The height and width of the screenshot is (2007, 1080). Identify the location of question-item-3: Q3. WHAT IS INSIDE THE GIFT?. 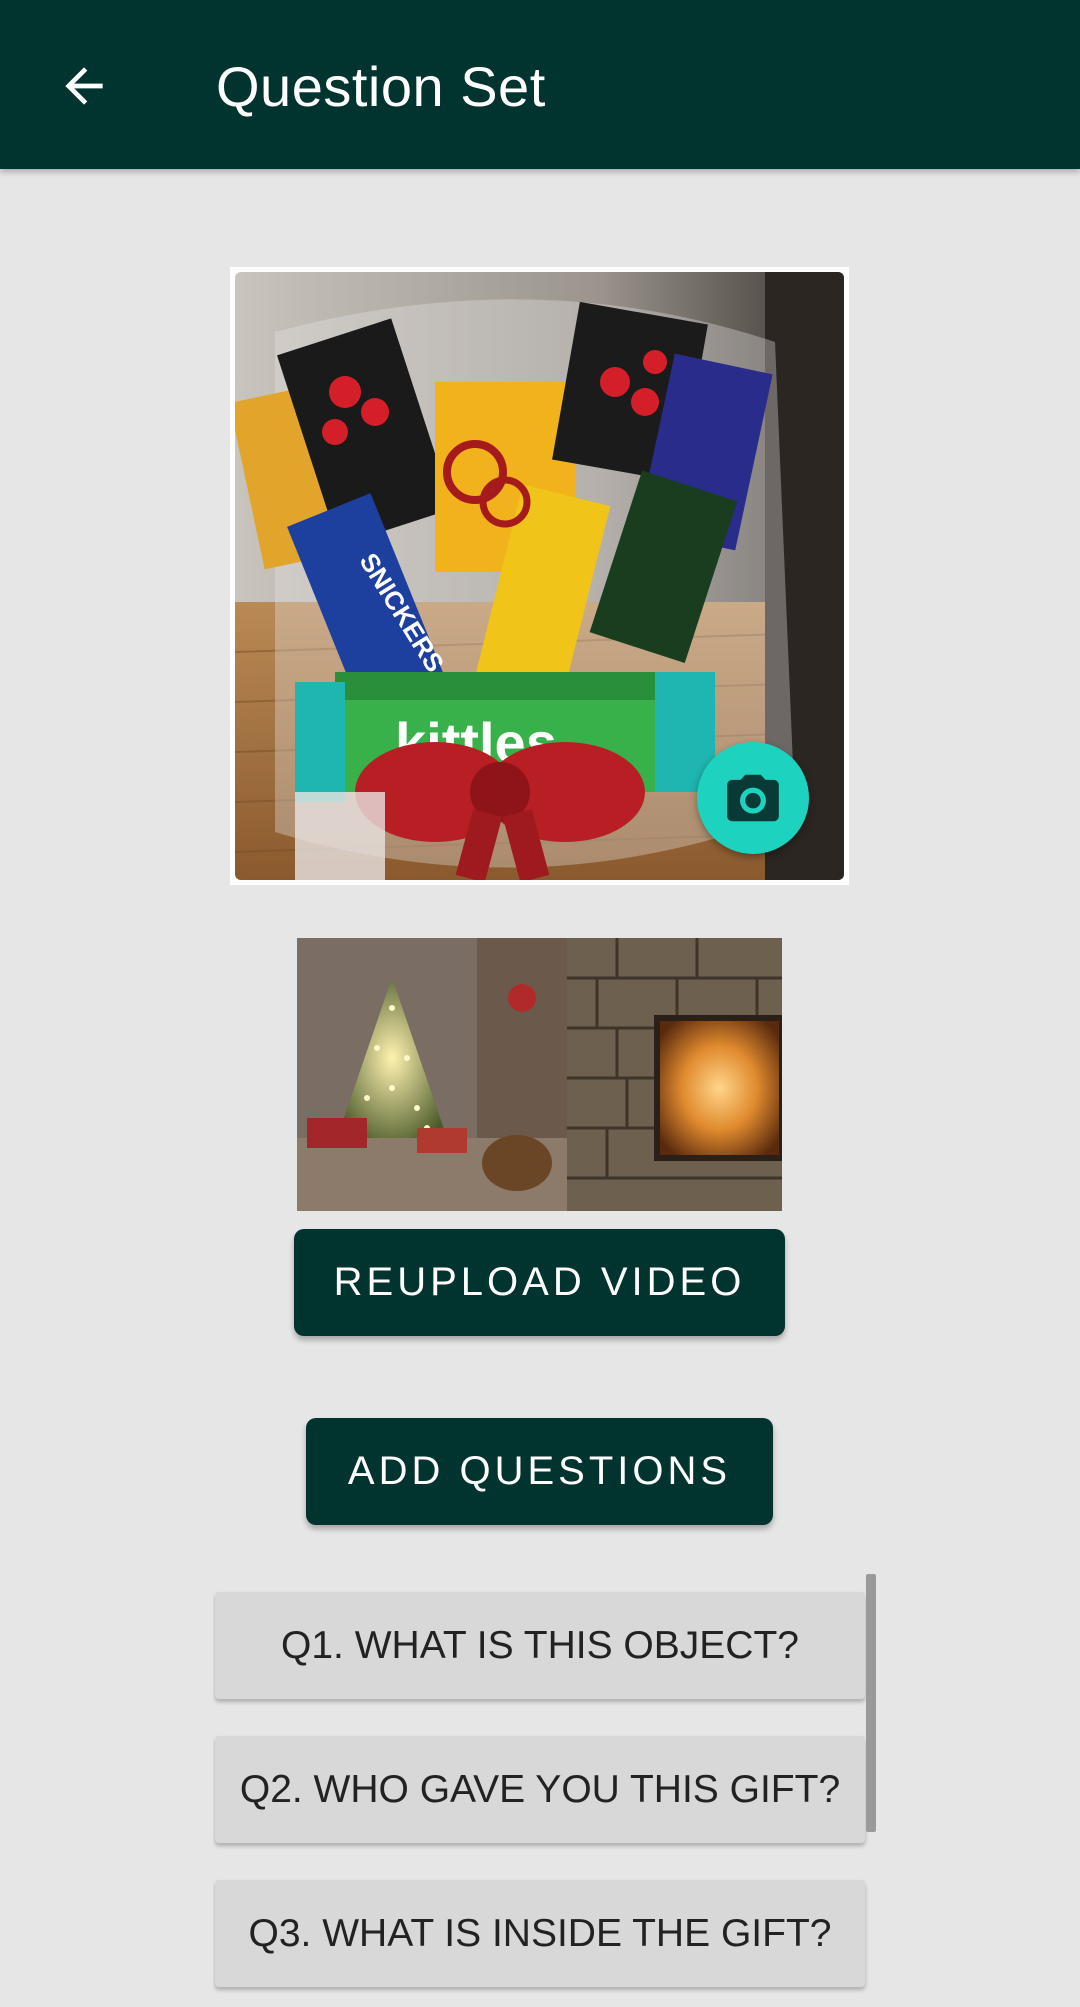
(540, 1933).